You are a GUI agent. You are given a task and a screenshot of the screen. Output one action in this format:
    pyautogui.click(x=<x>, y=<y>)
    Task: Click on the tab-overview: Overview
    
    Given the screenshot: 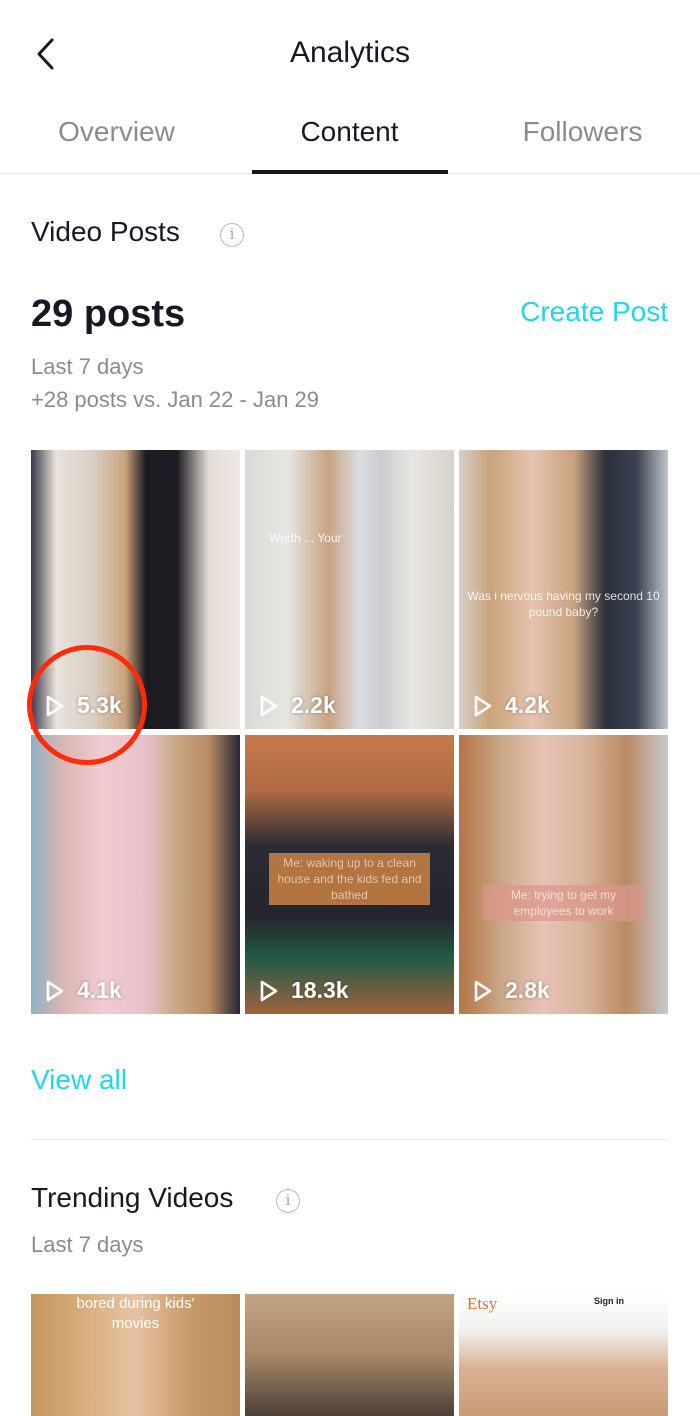 What is the action you would take?
    pyautogui.click(x=116, y=132)
    